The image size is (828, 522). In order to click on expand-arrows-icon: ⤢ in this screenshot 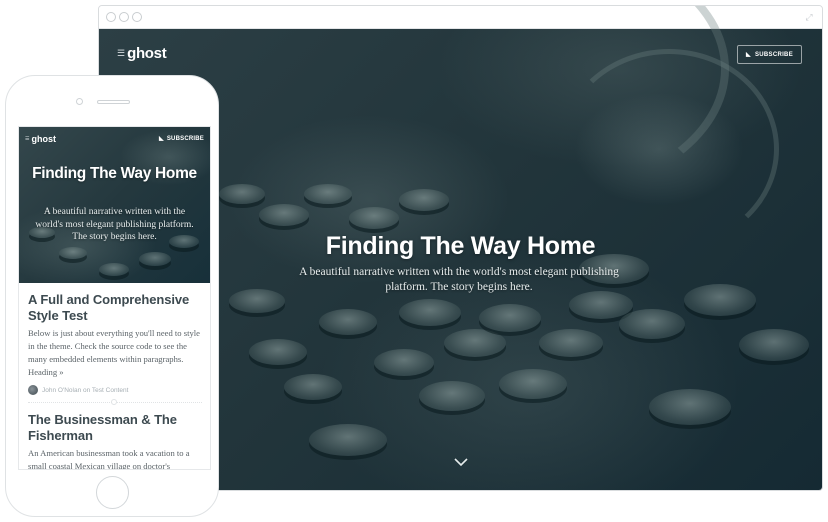, I will do `click(809, 17)`.